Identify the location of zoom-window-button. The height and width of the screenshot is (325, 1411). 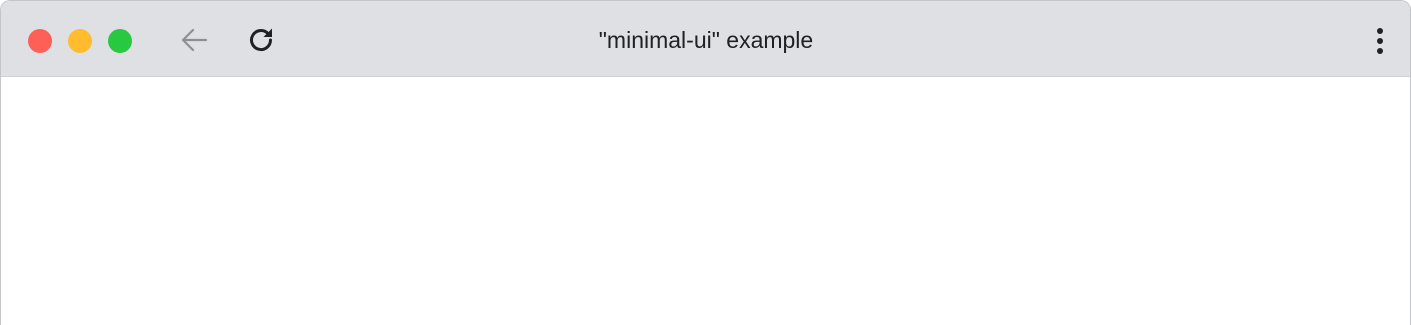
(120, 41).